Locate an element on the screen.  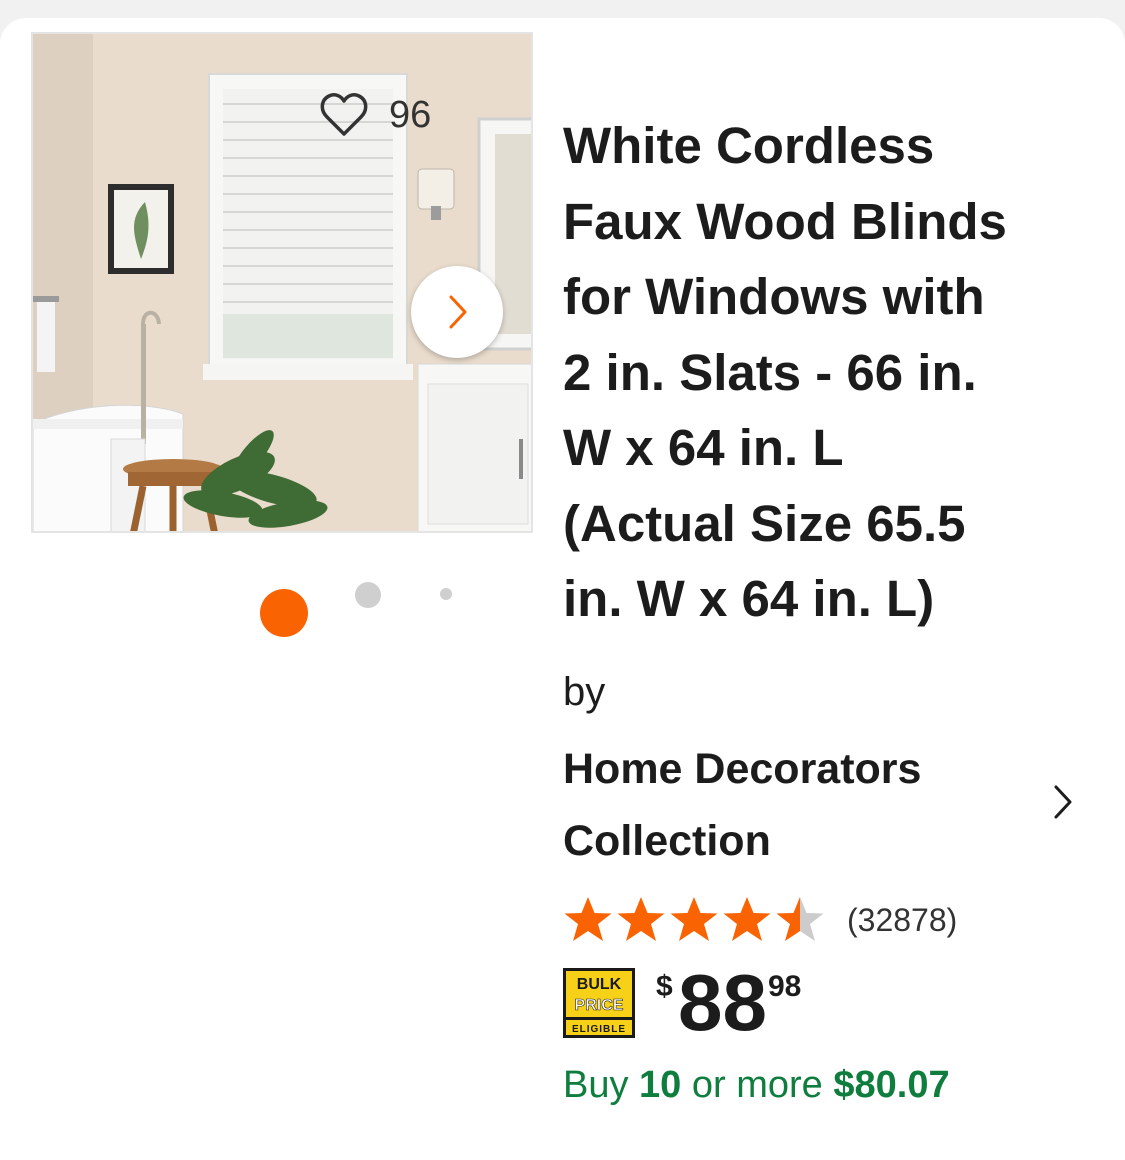
bulk-offer-prefix: Buy is located at coordinates (596, 1085).